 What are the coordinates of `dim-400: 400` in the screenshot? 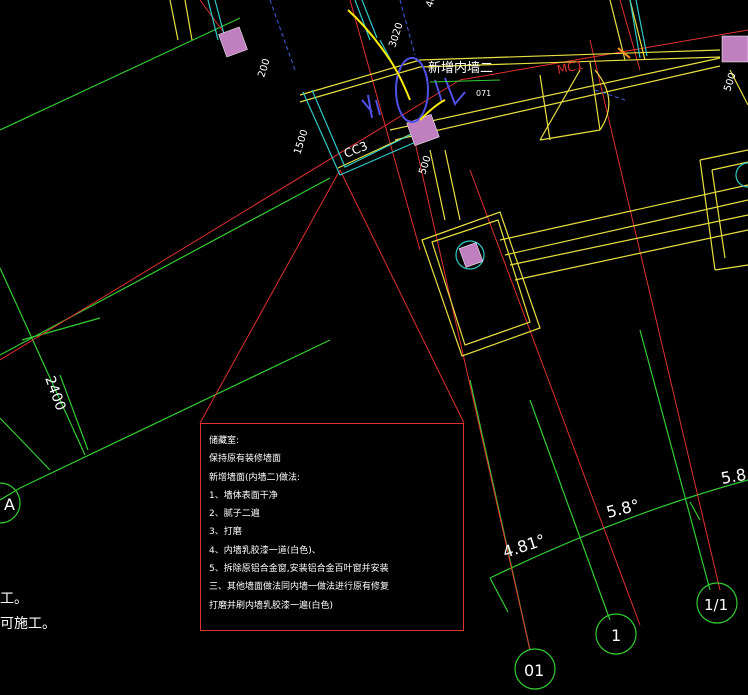 It's located at (432, 4).